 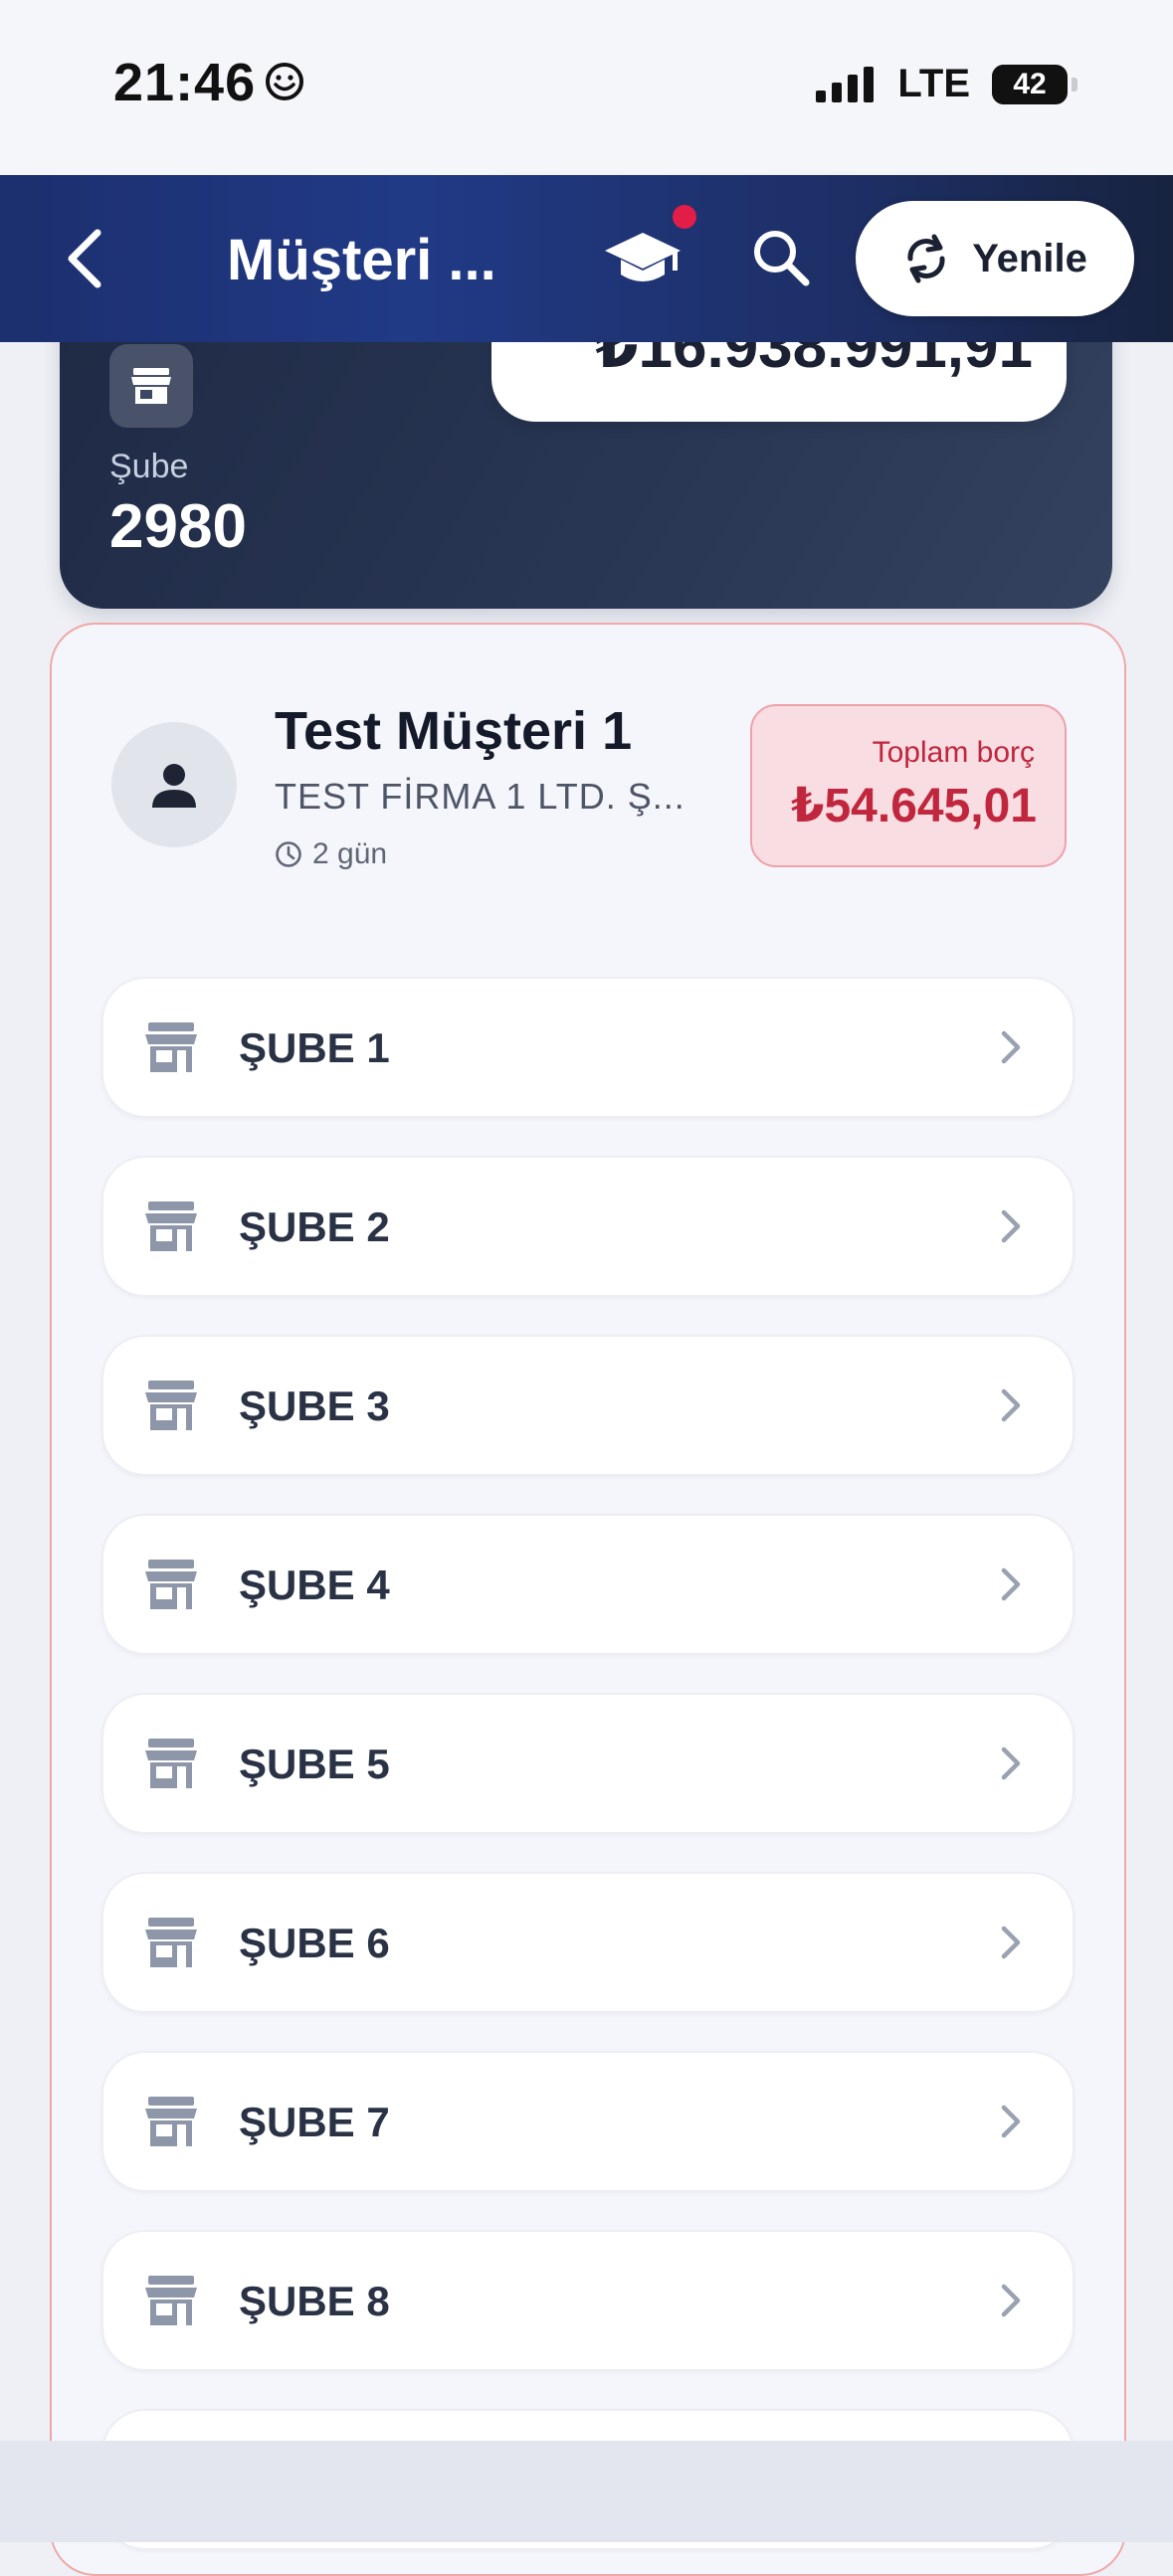 I want to click on debt-value: ₺54.645,01, so click(x=914, y=806).